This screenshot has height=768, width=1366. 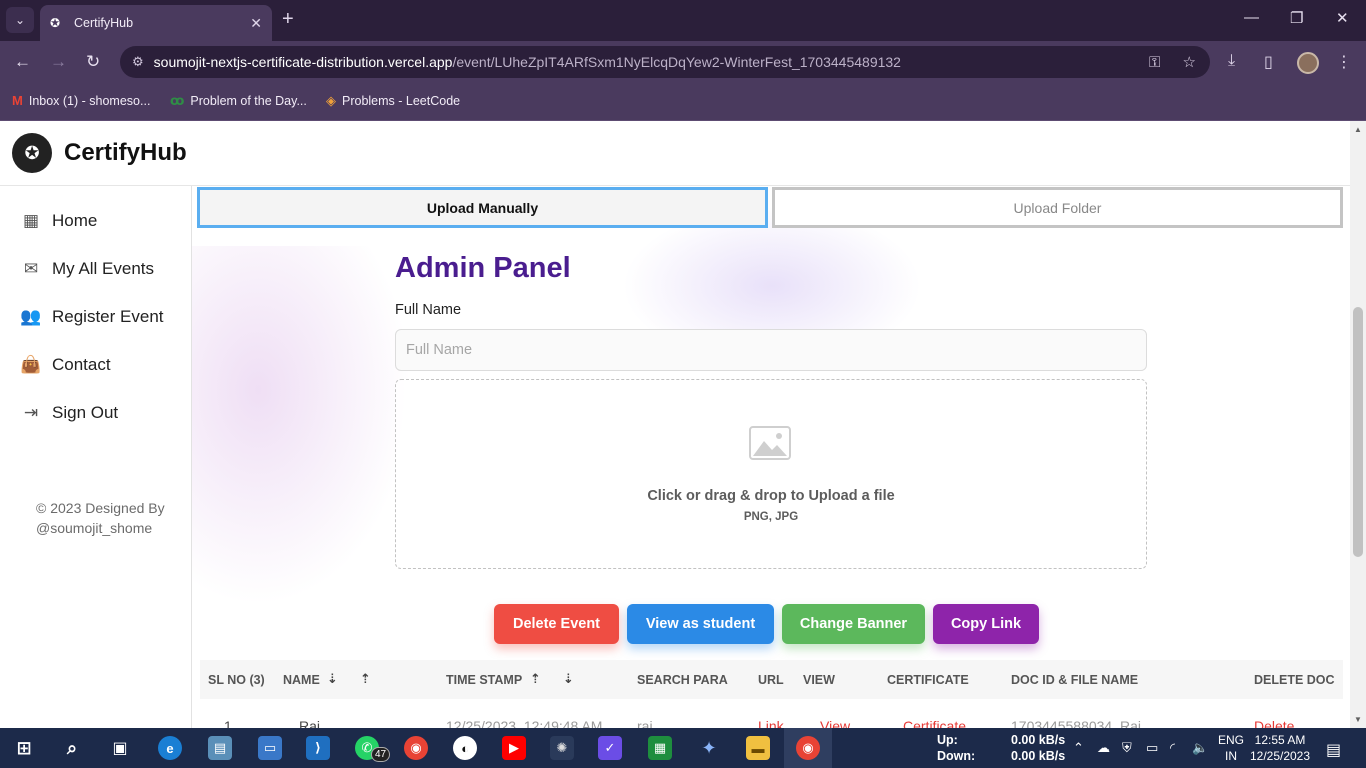 What do you see at coordinates (1344, 62) in the screenshot?
I see `browser-menu-icon: ⋮` at bounding box center [1344, 62].